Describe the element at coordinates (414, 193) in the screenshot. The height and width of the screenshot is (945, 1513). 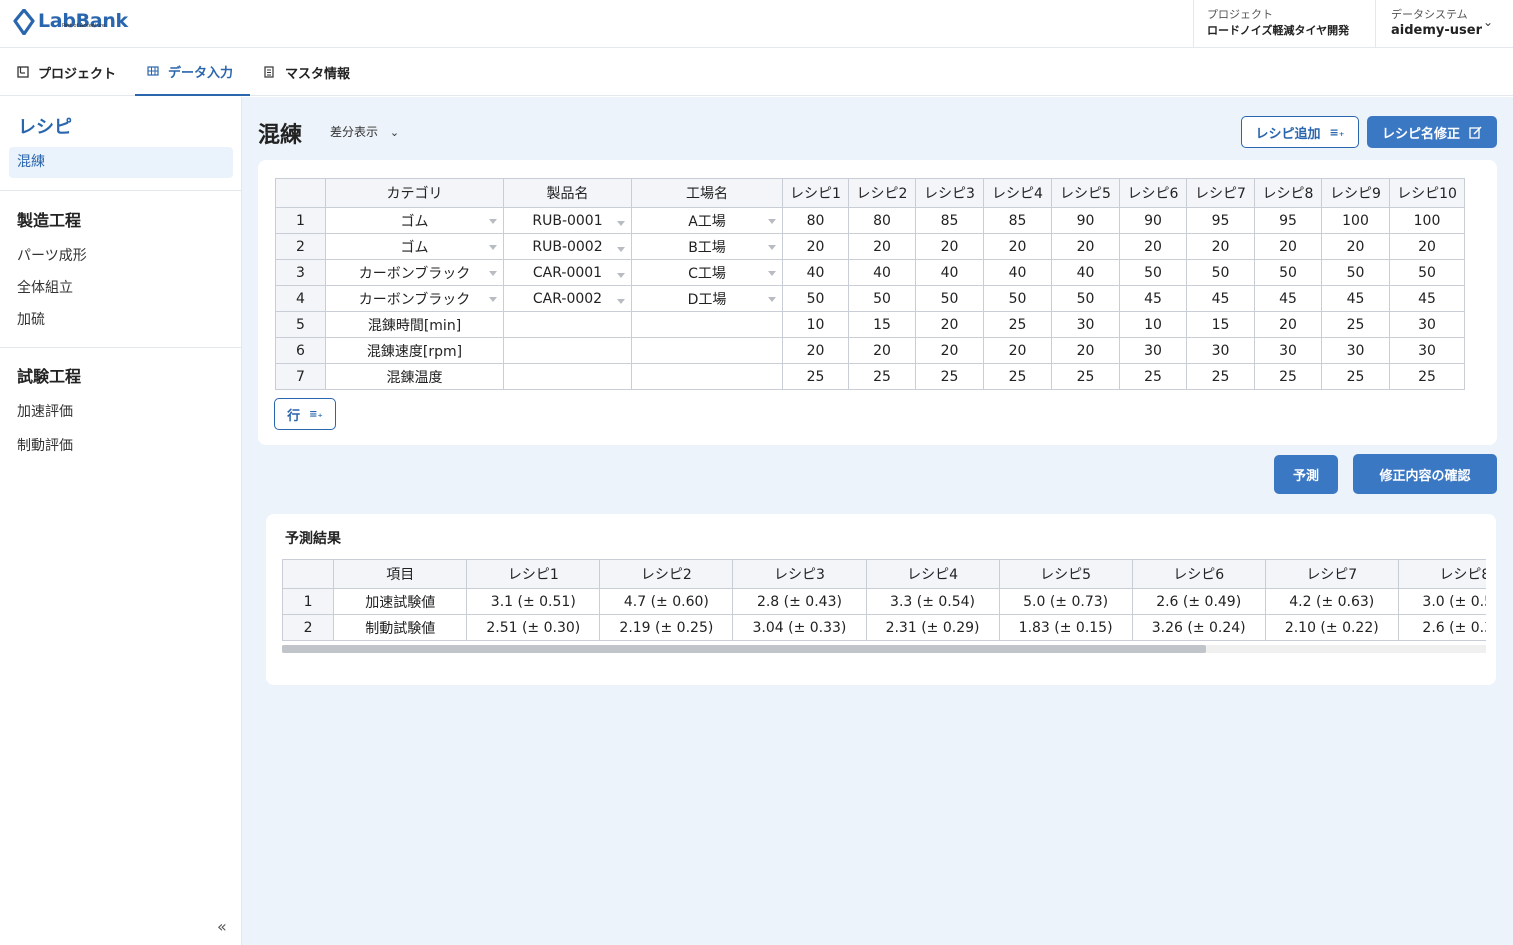
I see `column-header: カテゴリ` at that location.